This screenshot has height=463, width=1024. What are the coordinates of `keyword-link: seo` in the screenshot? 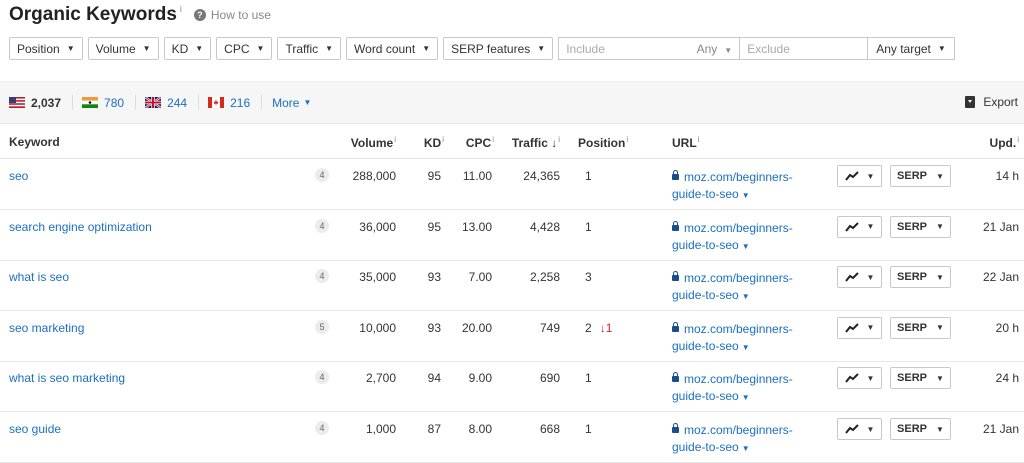 It's located at (18, 176).